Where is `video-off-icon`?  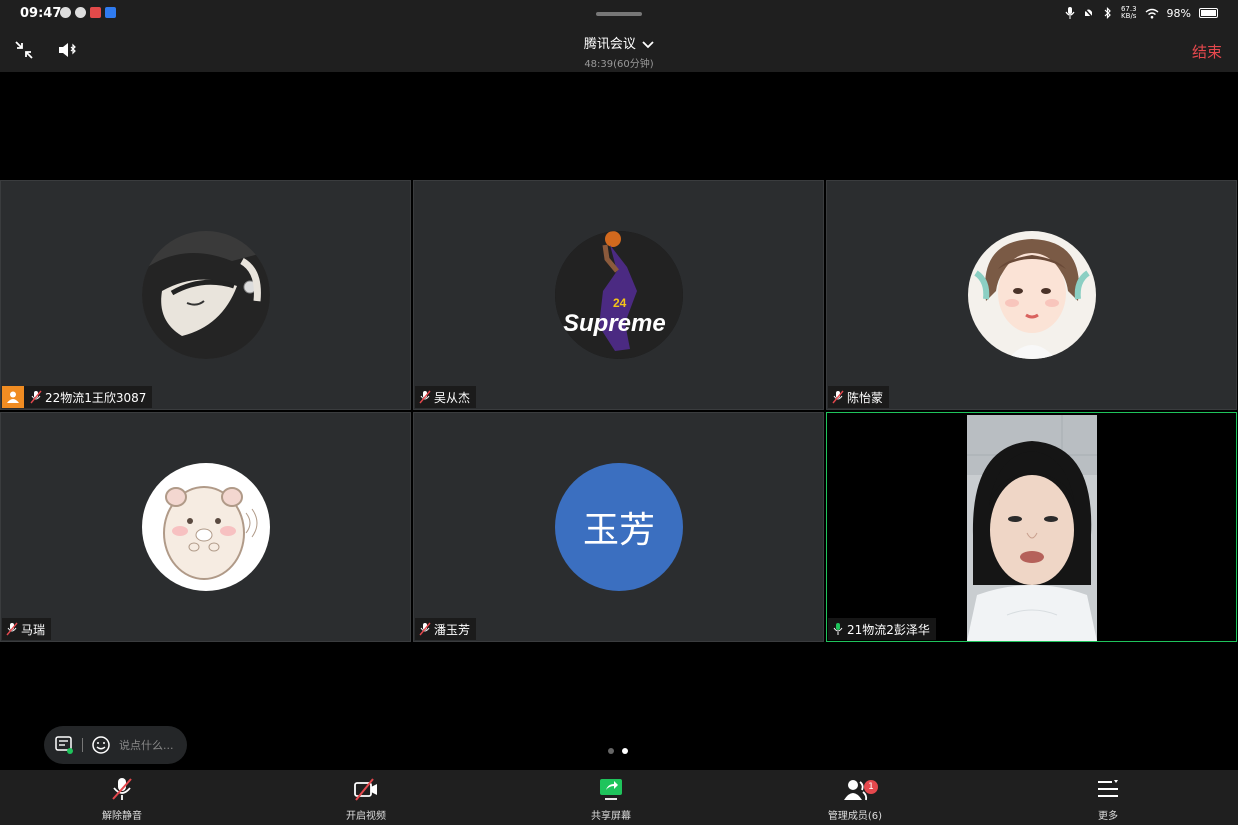 video-off-icon is located at coordinates (365, 789).